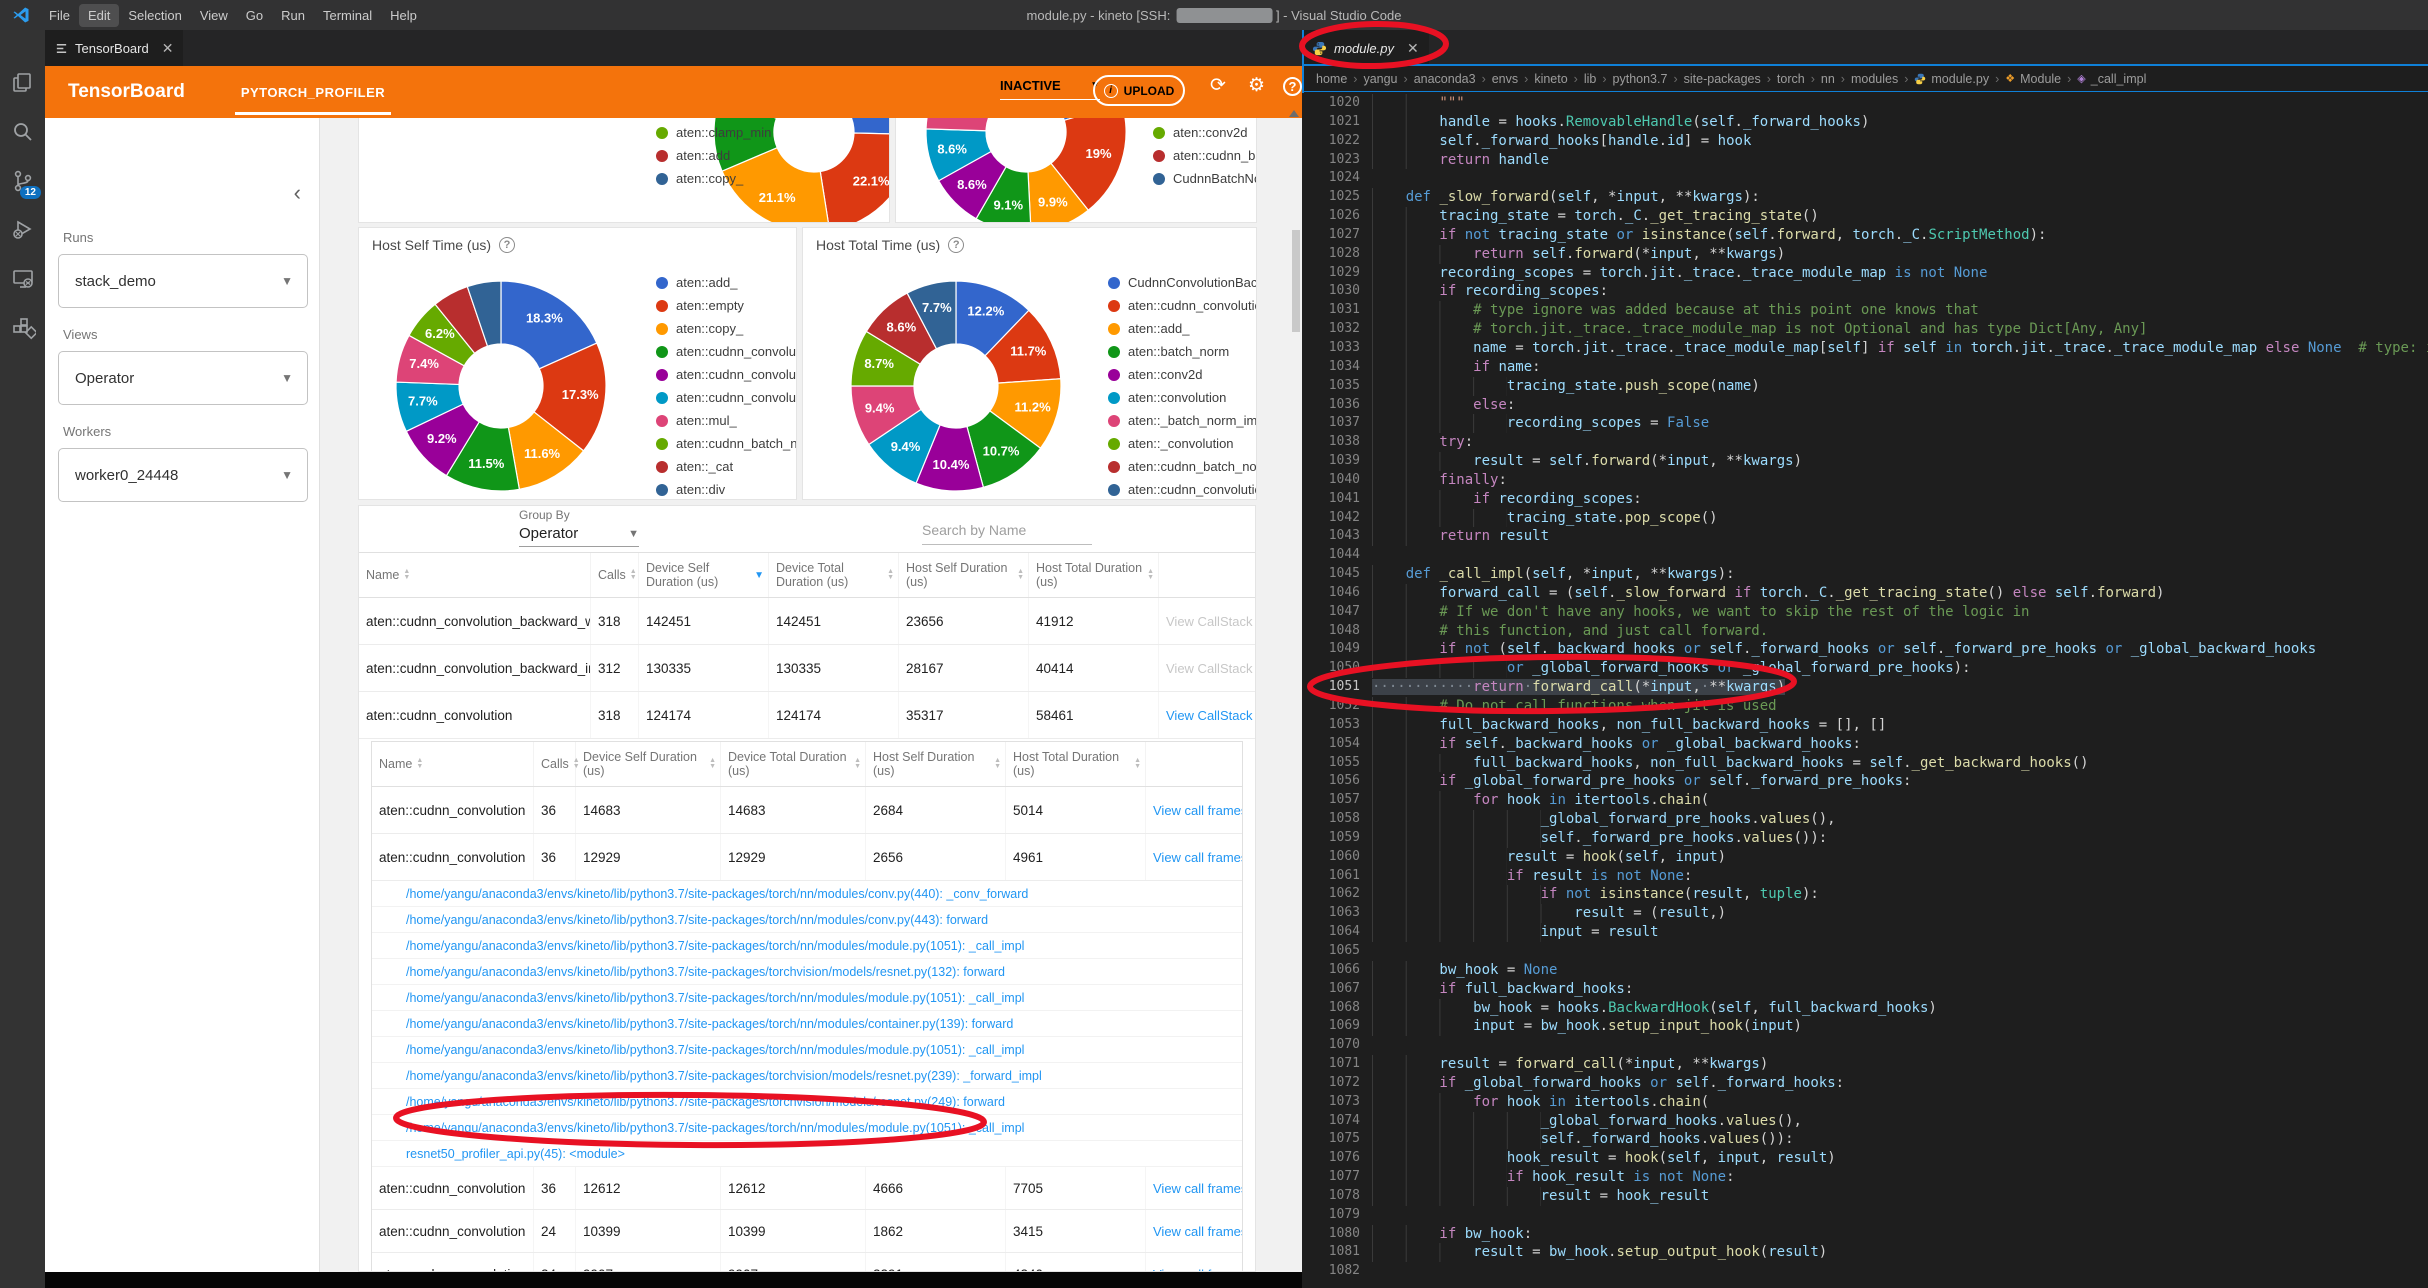  Describe the element at coordinates (1182, 466) in the screenshot. I see `legend-item: aten::cudnn_batch_norm` at that location.